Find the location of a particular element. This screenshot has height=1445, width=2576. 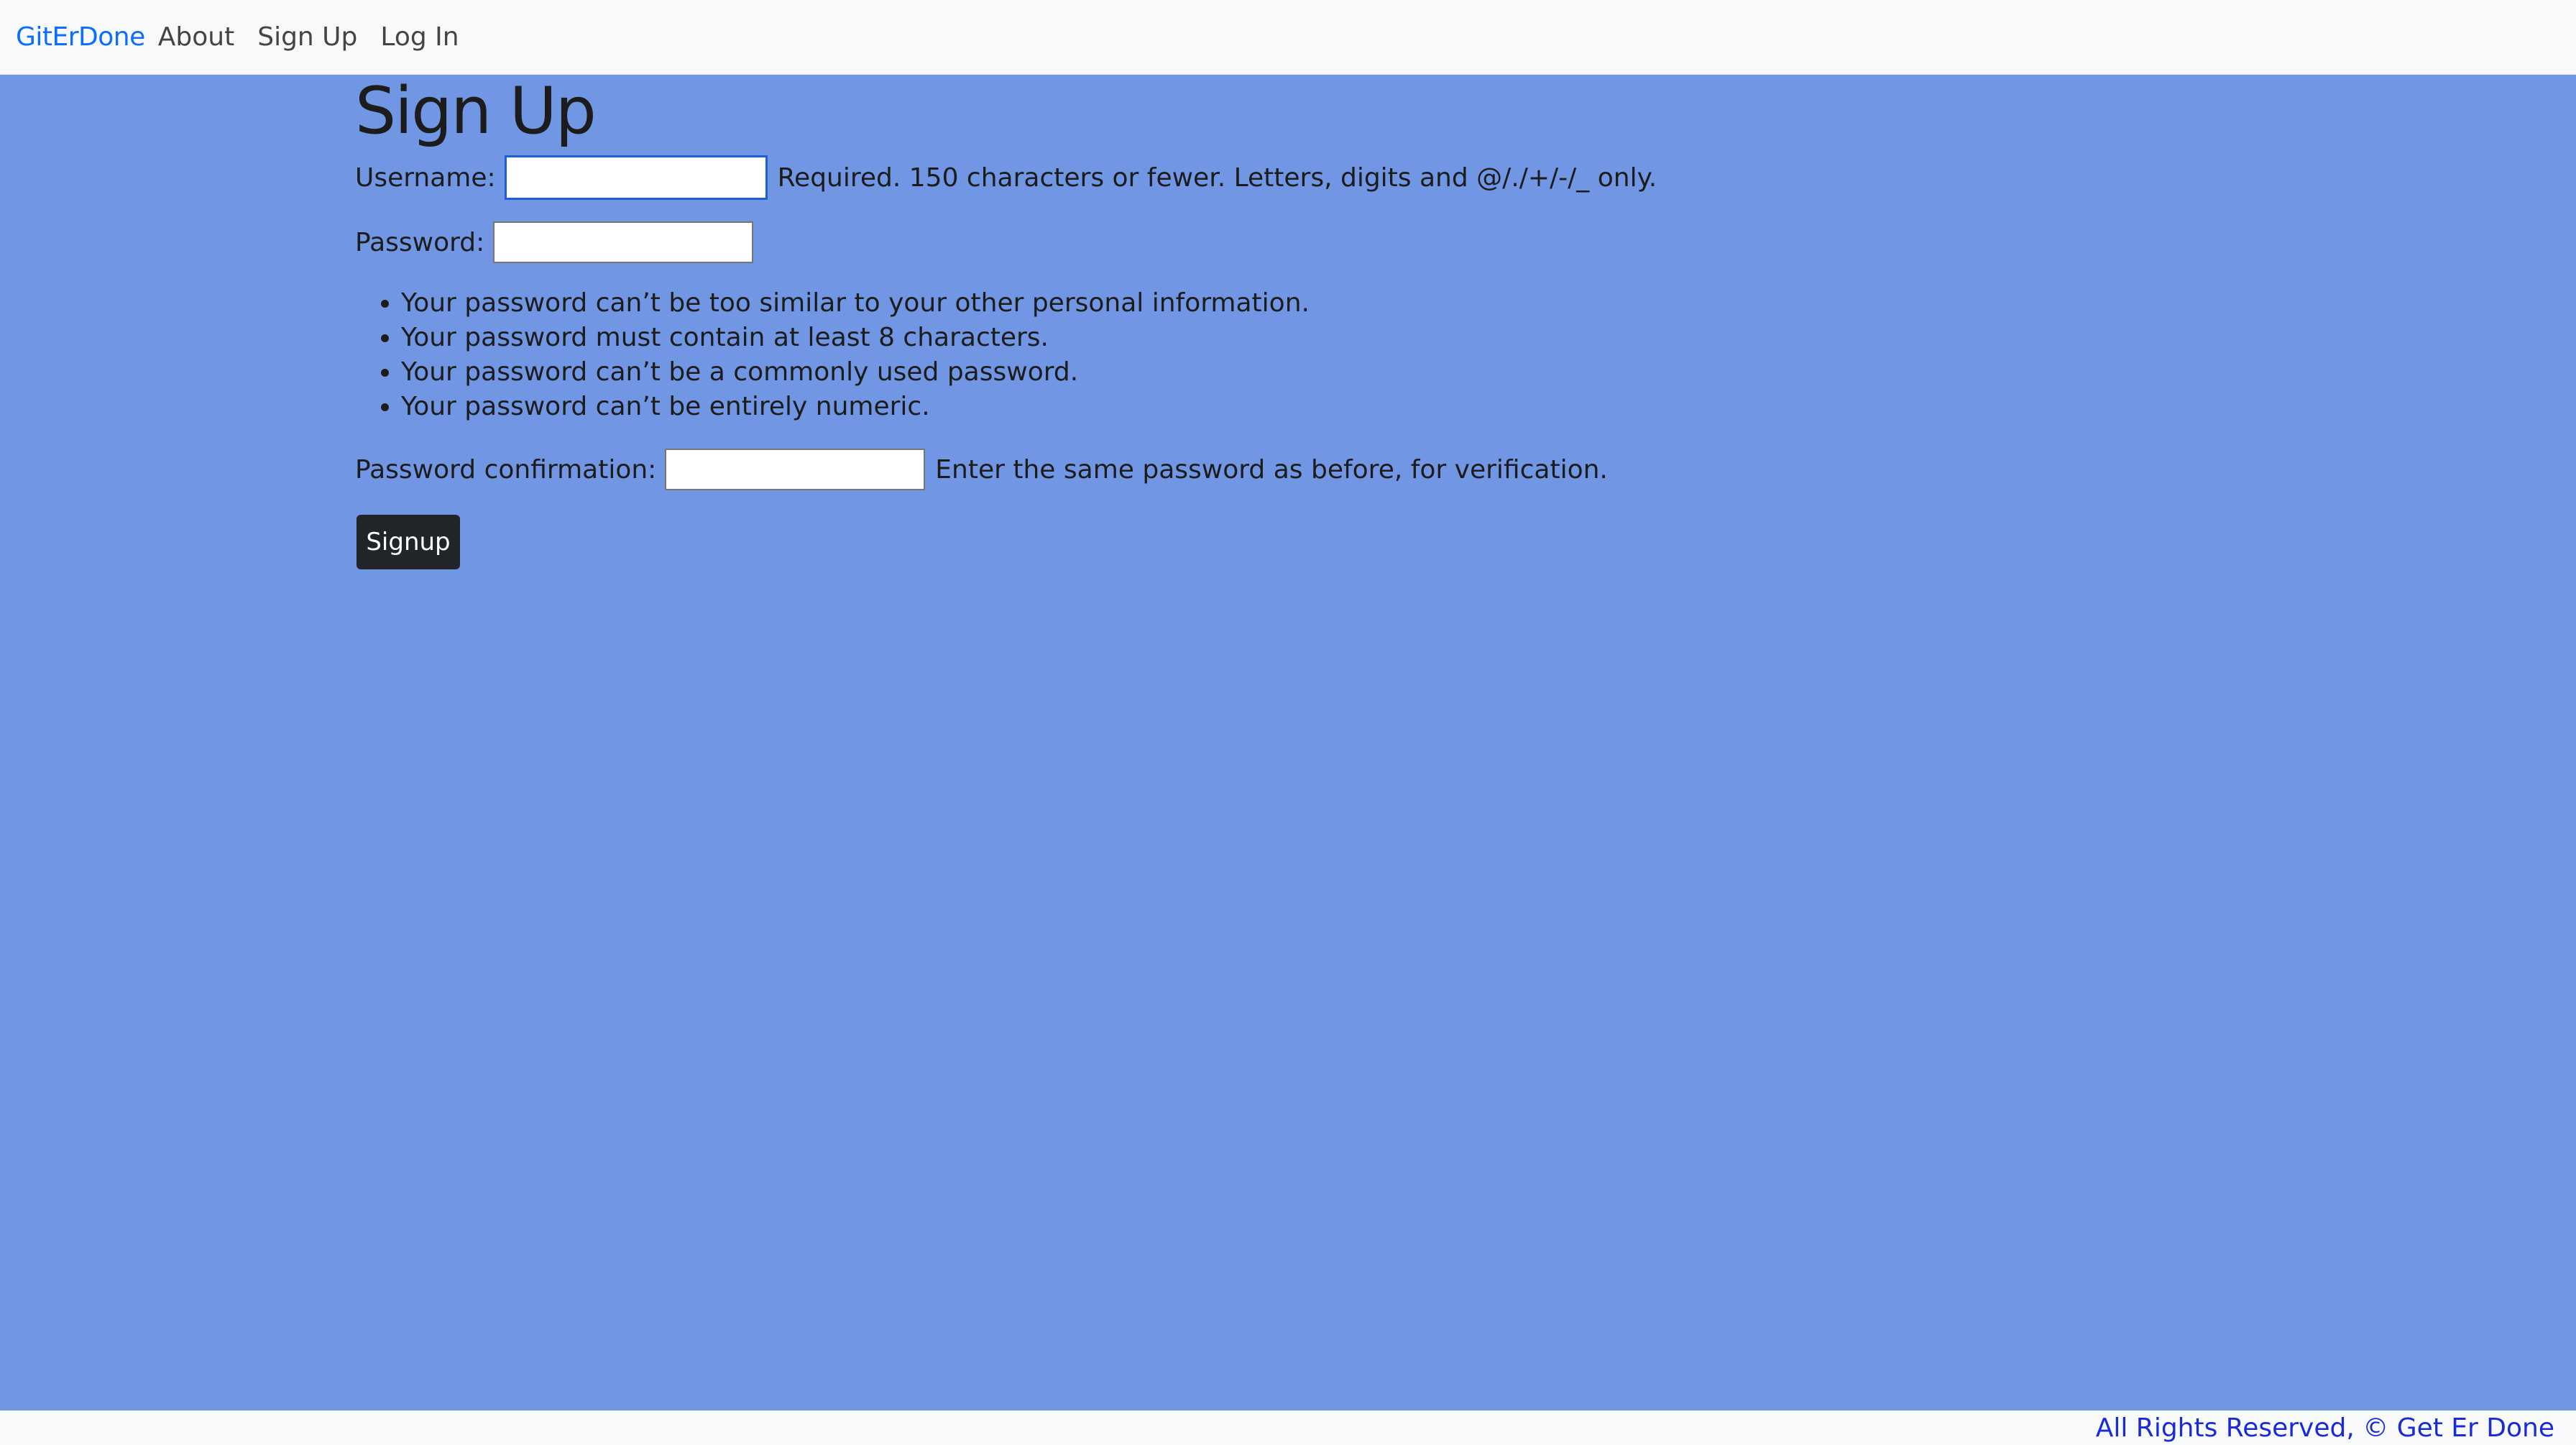

footer-copyright: All Rights Reserved, © Get Er Done is located at coordinates (2324, 1428).